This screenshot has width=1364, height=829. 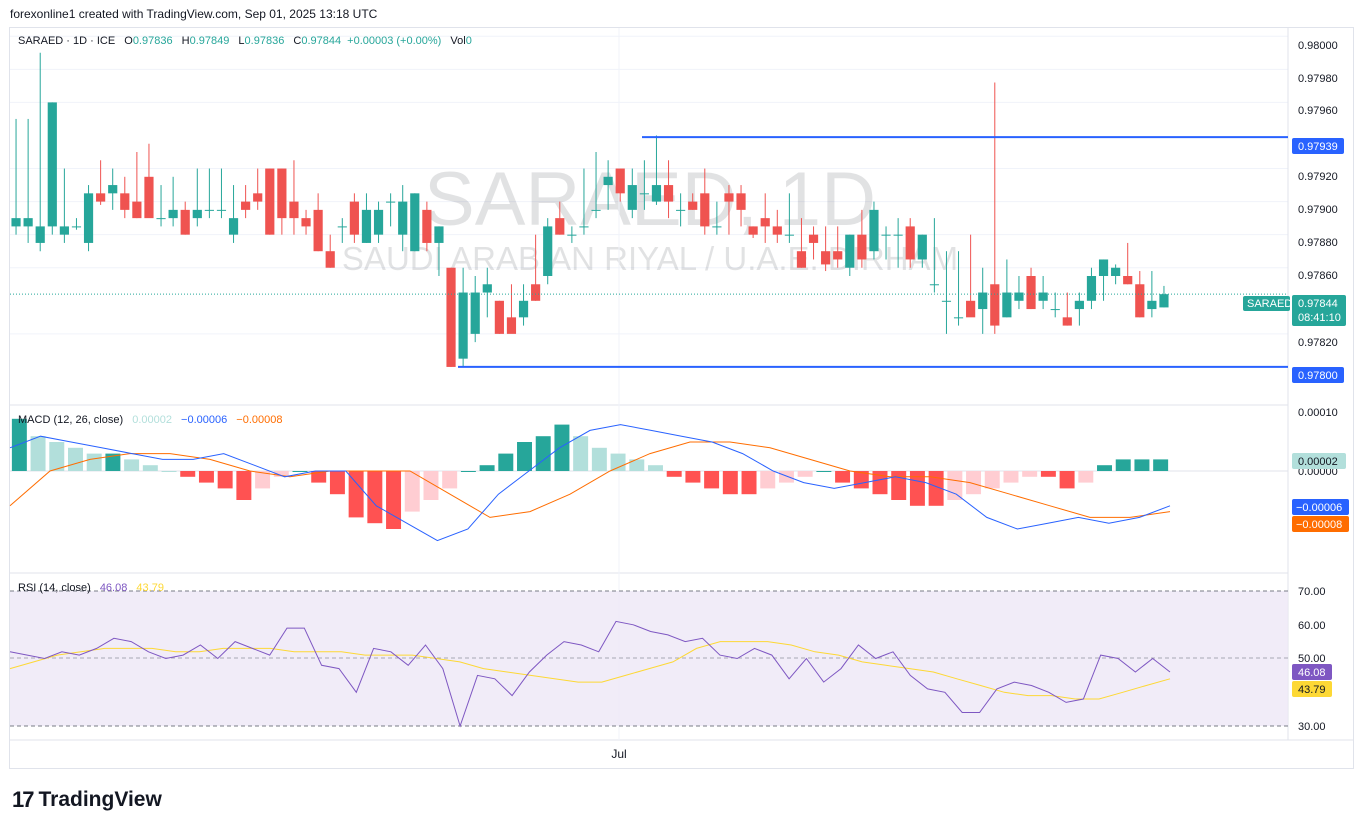 I want to click on price-tick: 0.98000, so click(x=1318, y=46).